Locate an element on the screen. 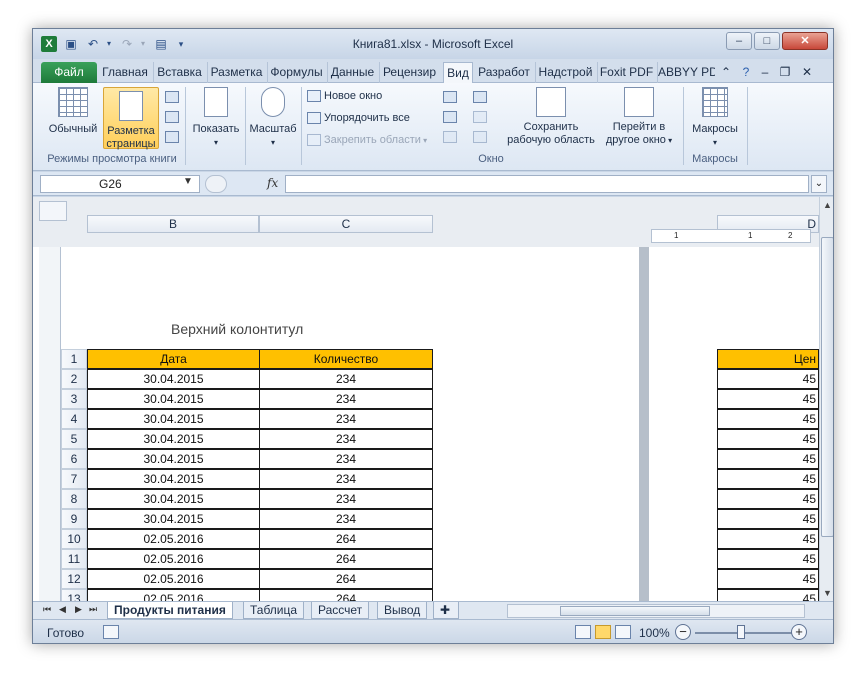  tab-developer: Разработ is located at coordinates (504, 72).